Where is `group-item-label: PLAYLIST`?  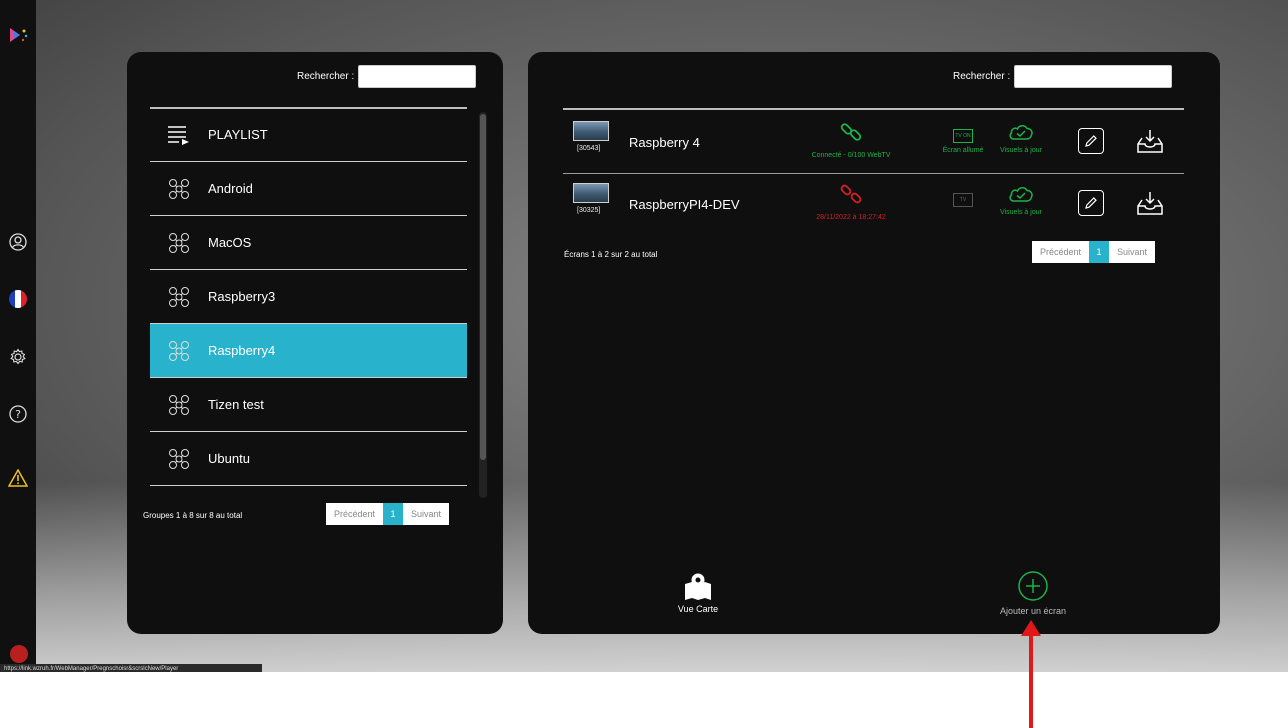 group-item-label: PLAYLIST is located at coordinates (238, 134).